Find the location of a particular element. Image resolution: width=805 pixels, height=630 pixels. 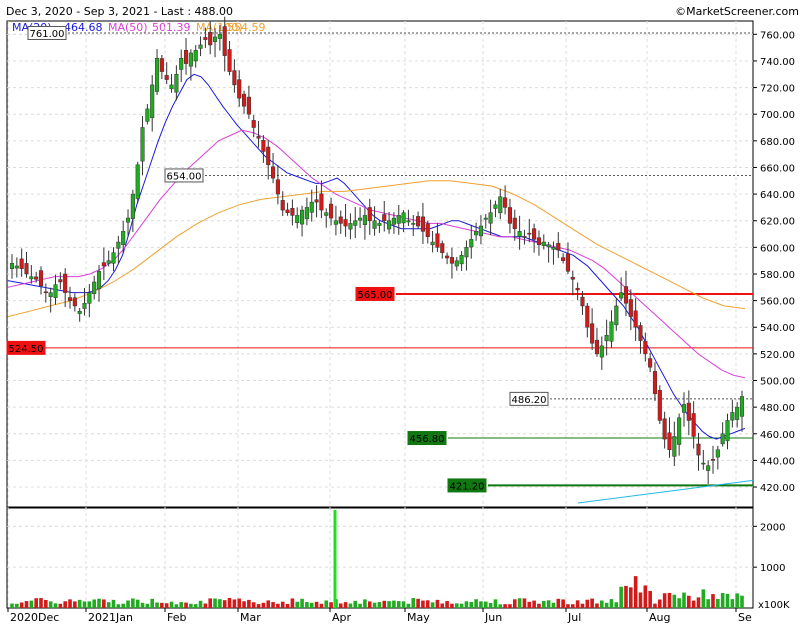

price-tick-label: 680.00 is located at coordinates (777, 142).